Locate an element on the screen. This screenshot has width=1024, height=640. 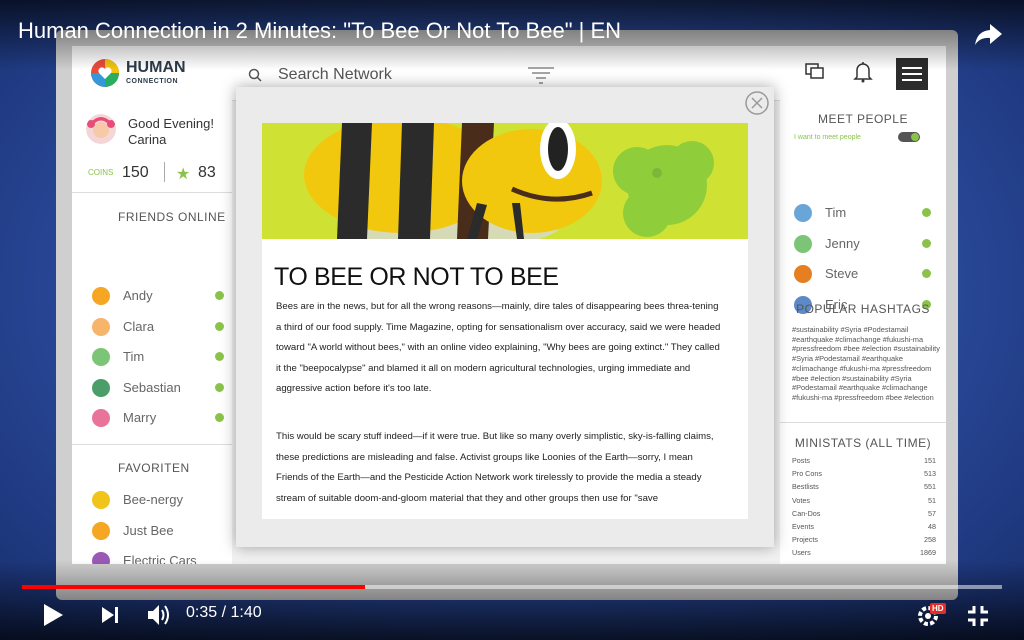
coins-label: COINS is located at coordinates (101, 172).